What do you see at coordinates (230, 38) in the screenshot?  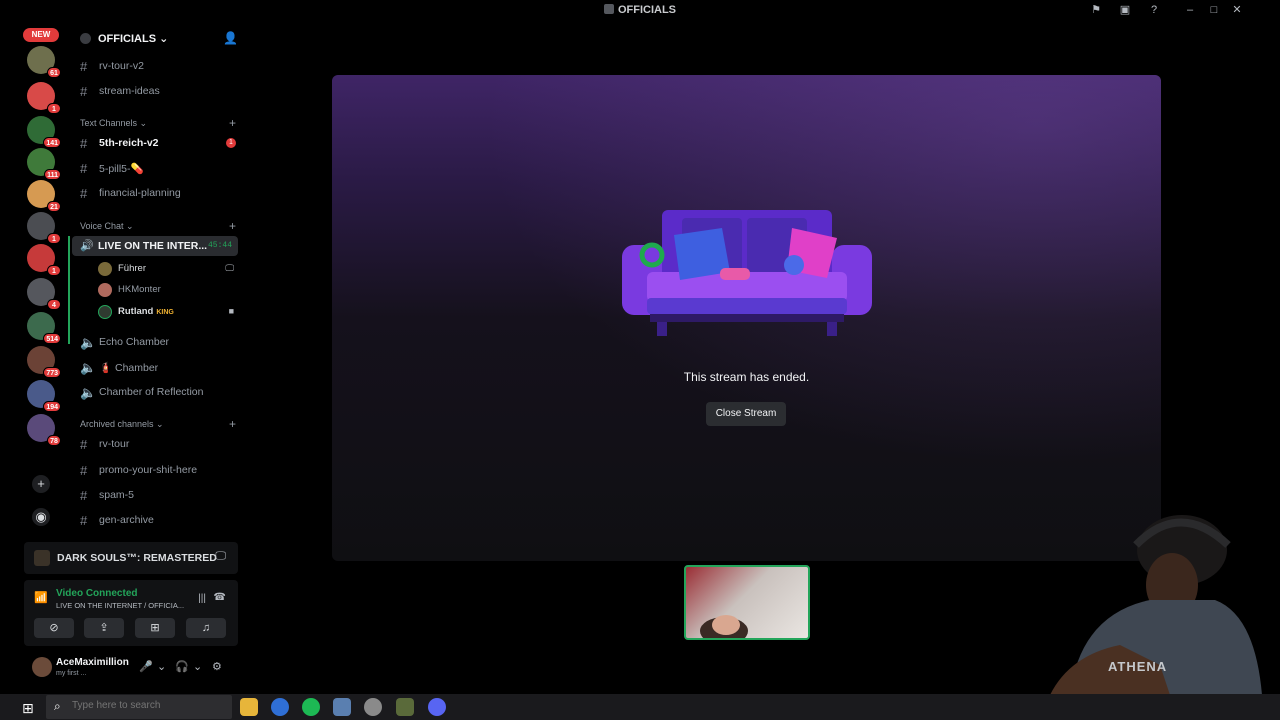 I see `invite-people-icon: 👤` at bounding box center [230, 38].